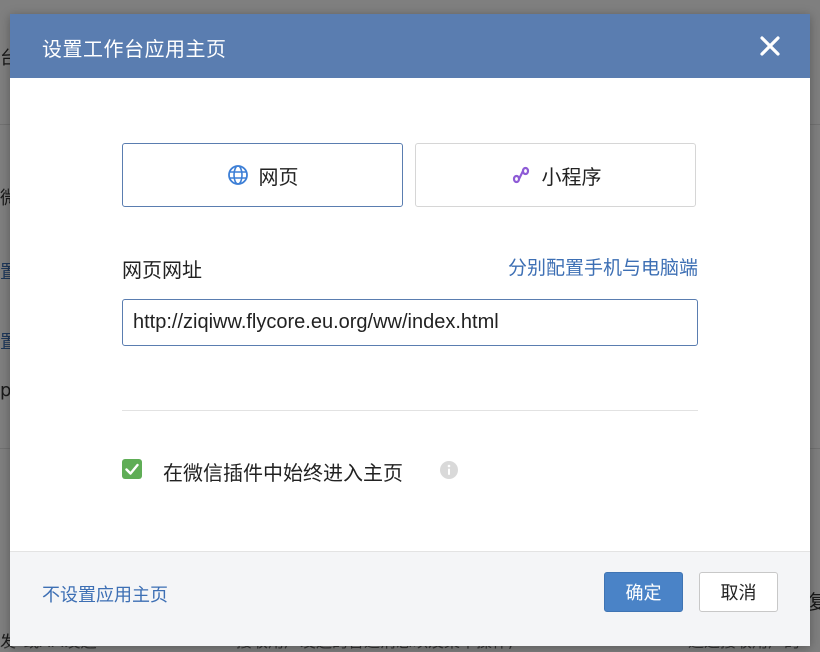 The width and height of the screenshot is (820, 652). I want to click on globe-icon, so click(237, 175).